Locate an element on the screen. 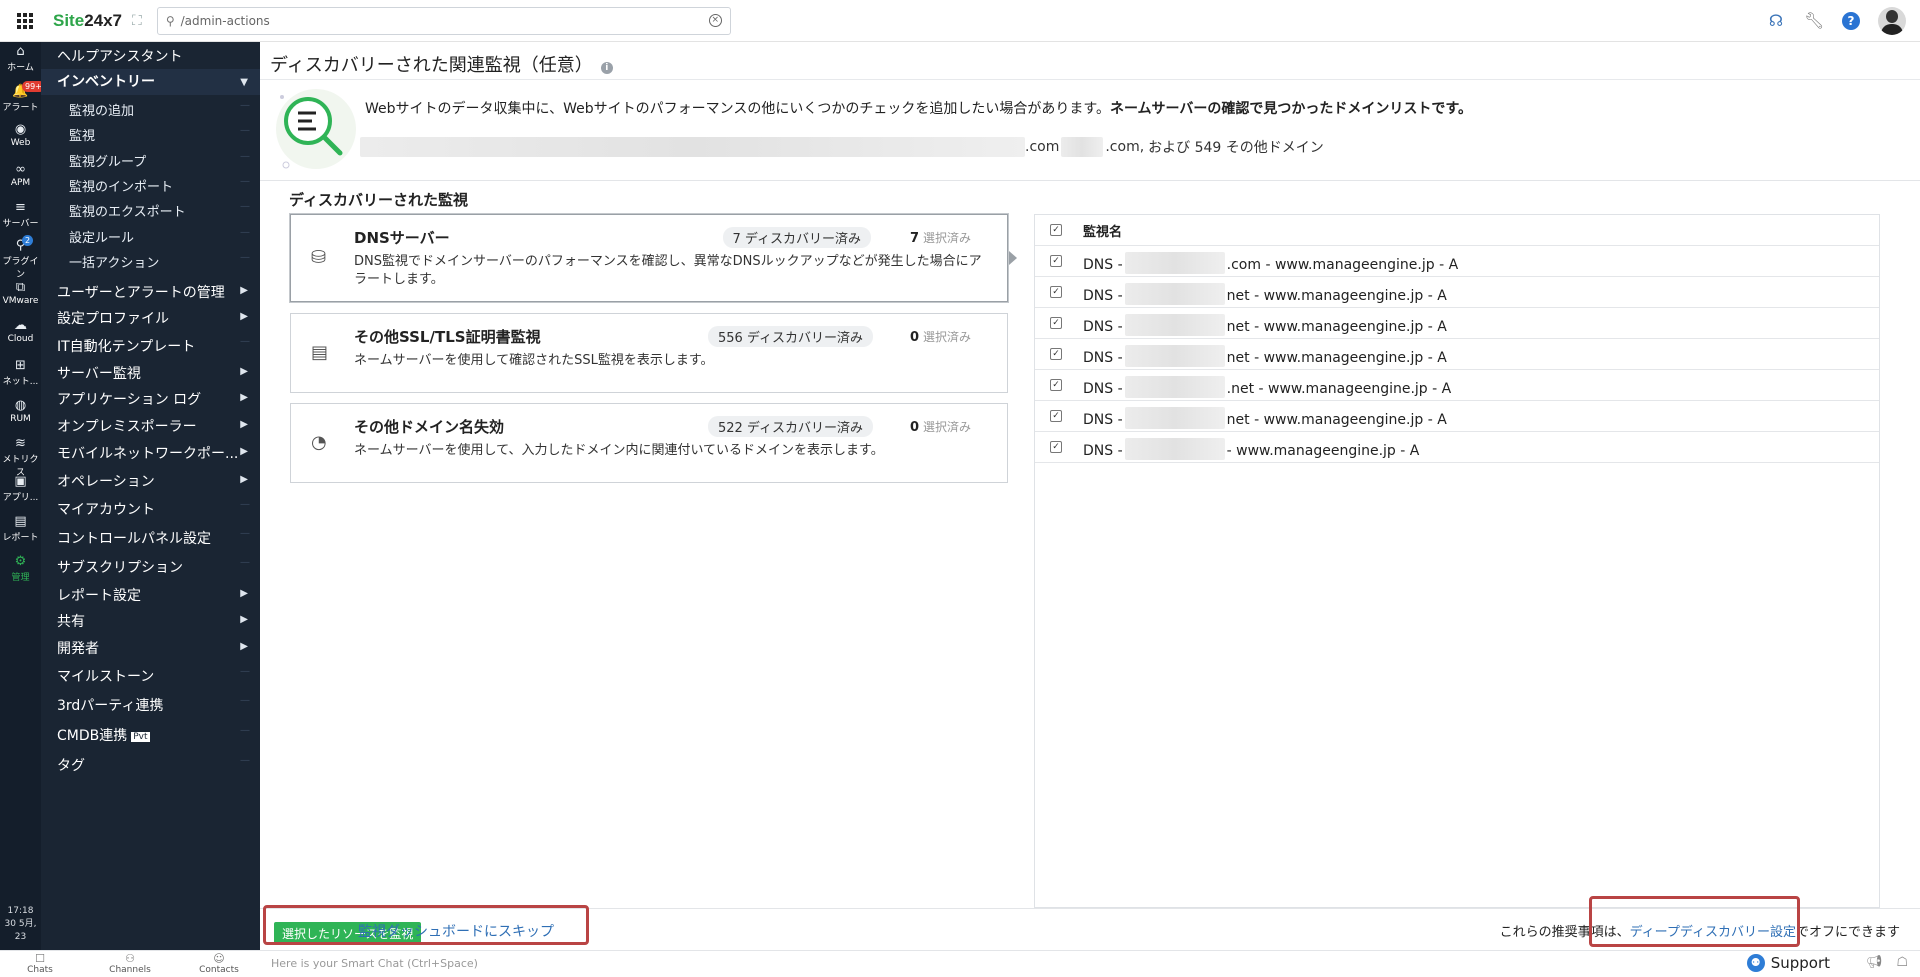 This screenshot has width=1920, height=977. menu-item: レポート設定 ▶ is located at coordinates (150, 595).